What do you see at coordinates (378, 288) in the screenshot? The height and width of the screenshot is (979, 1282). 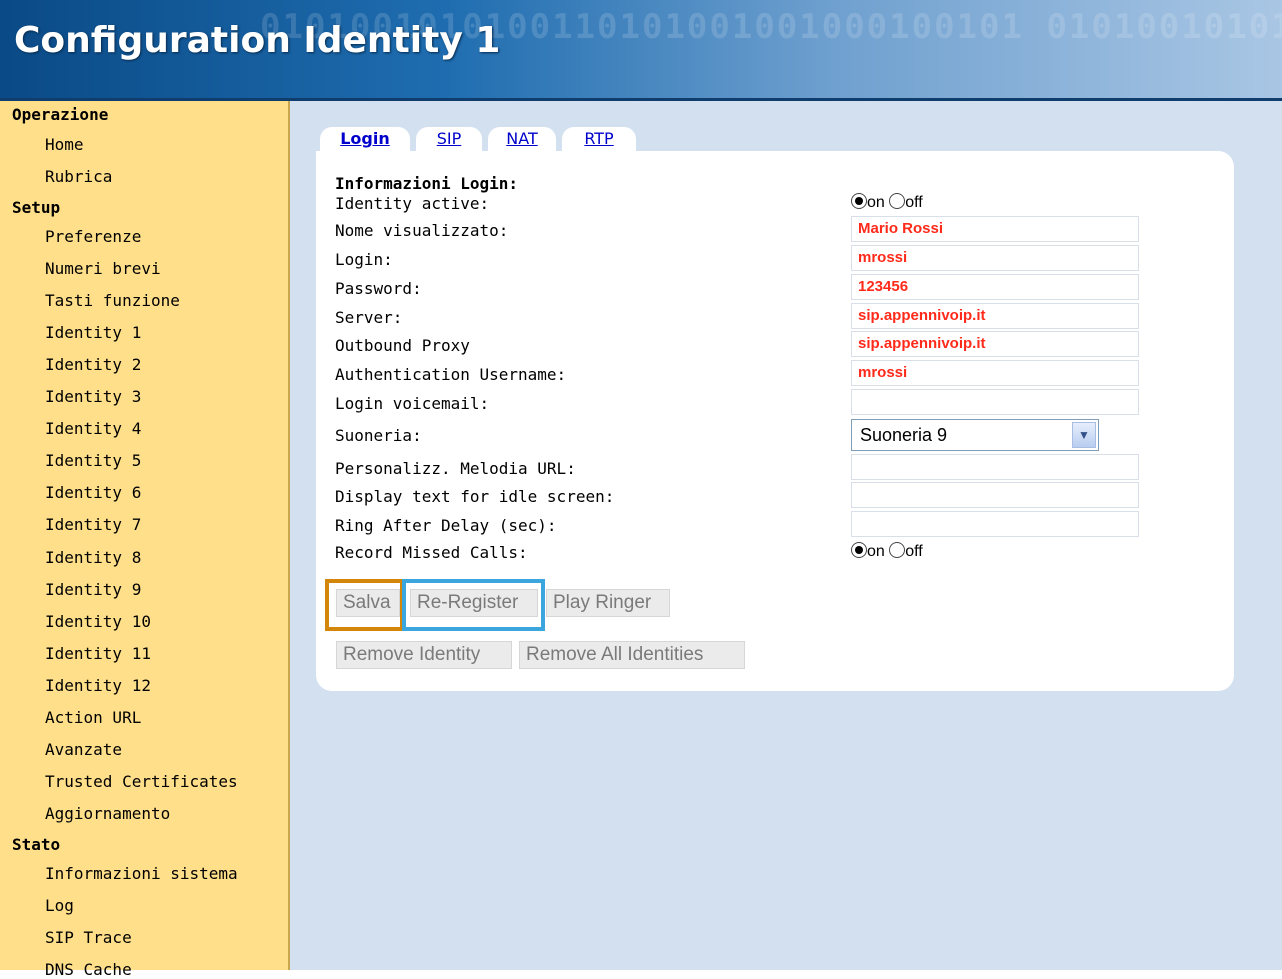 I see `password-label: Password:` at bounding box center [378, 288].